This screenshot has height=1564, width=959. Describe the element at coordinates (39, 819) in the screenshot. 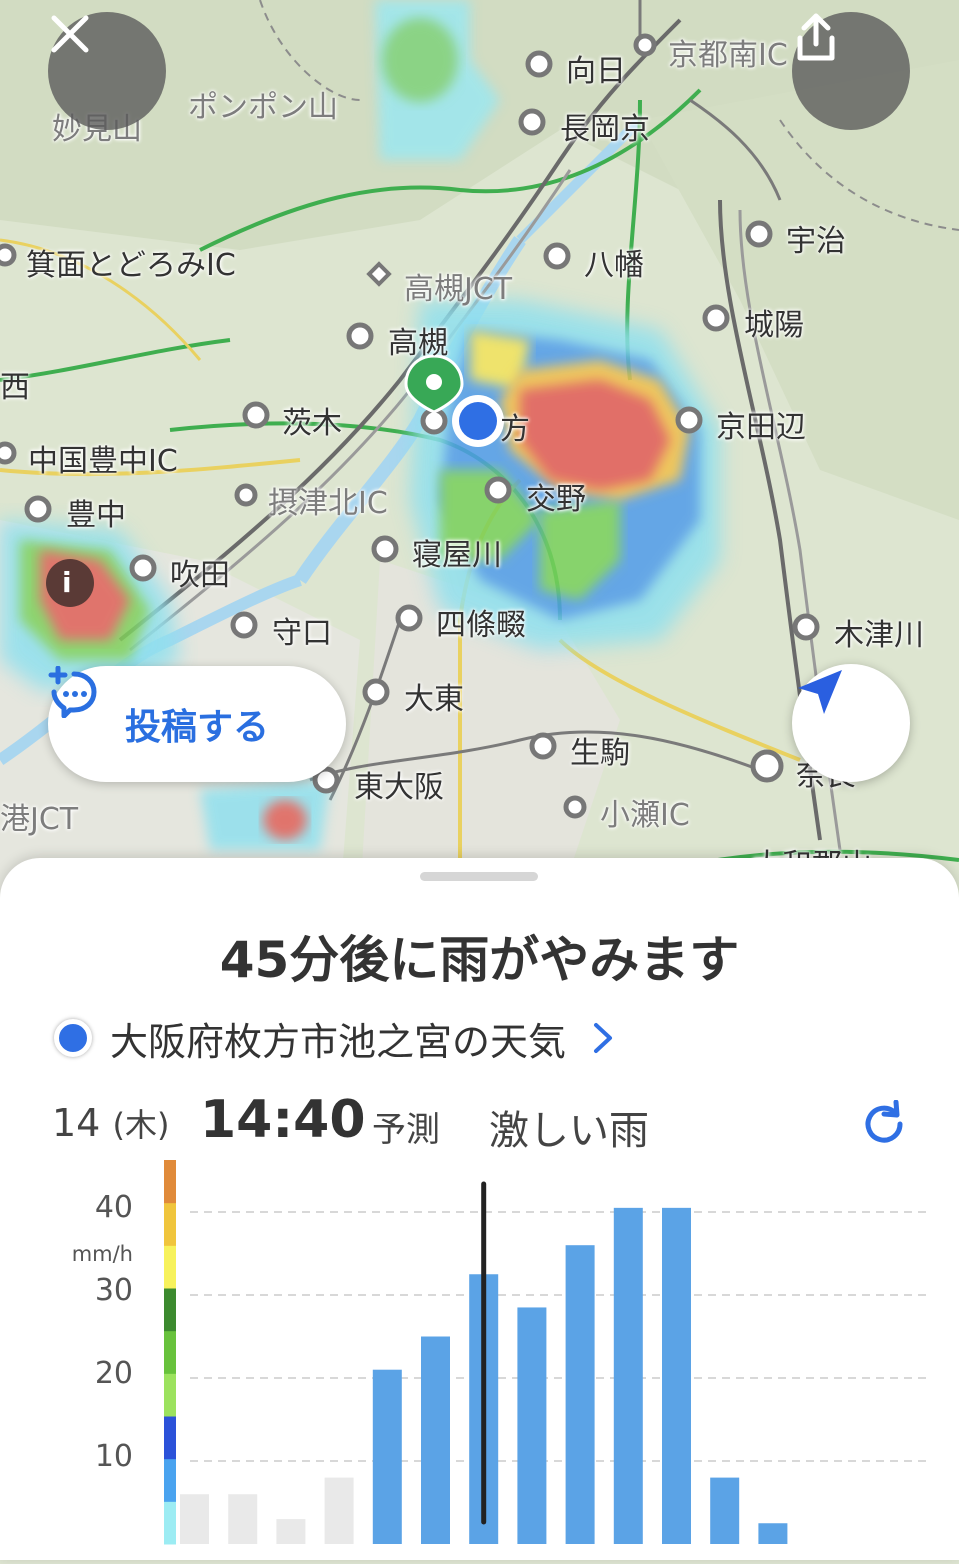

I see `map-label-ko-jct: 港JCT` at that location.